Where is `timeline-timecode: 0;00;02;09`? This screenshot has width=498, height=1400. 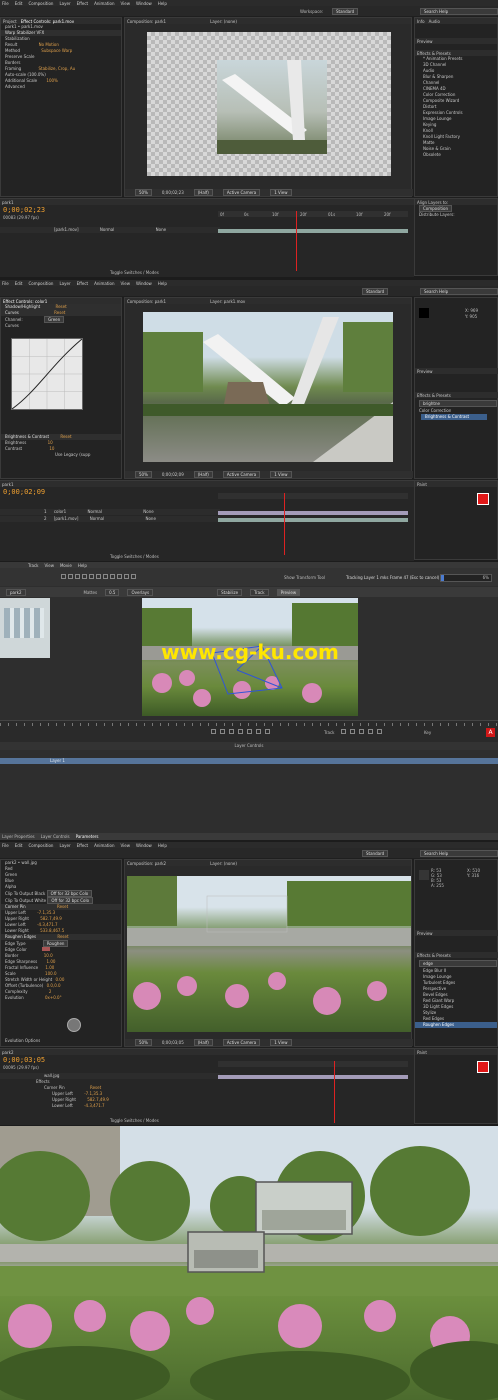 timeline-timecode: 0;00;02;09 is located at coordinates (24, 492).